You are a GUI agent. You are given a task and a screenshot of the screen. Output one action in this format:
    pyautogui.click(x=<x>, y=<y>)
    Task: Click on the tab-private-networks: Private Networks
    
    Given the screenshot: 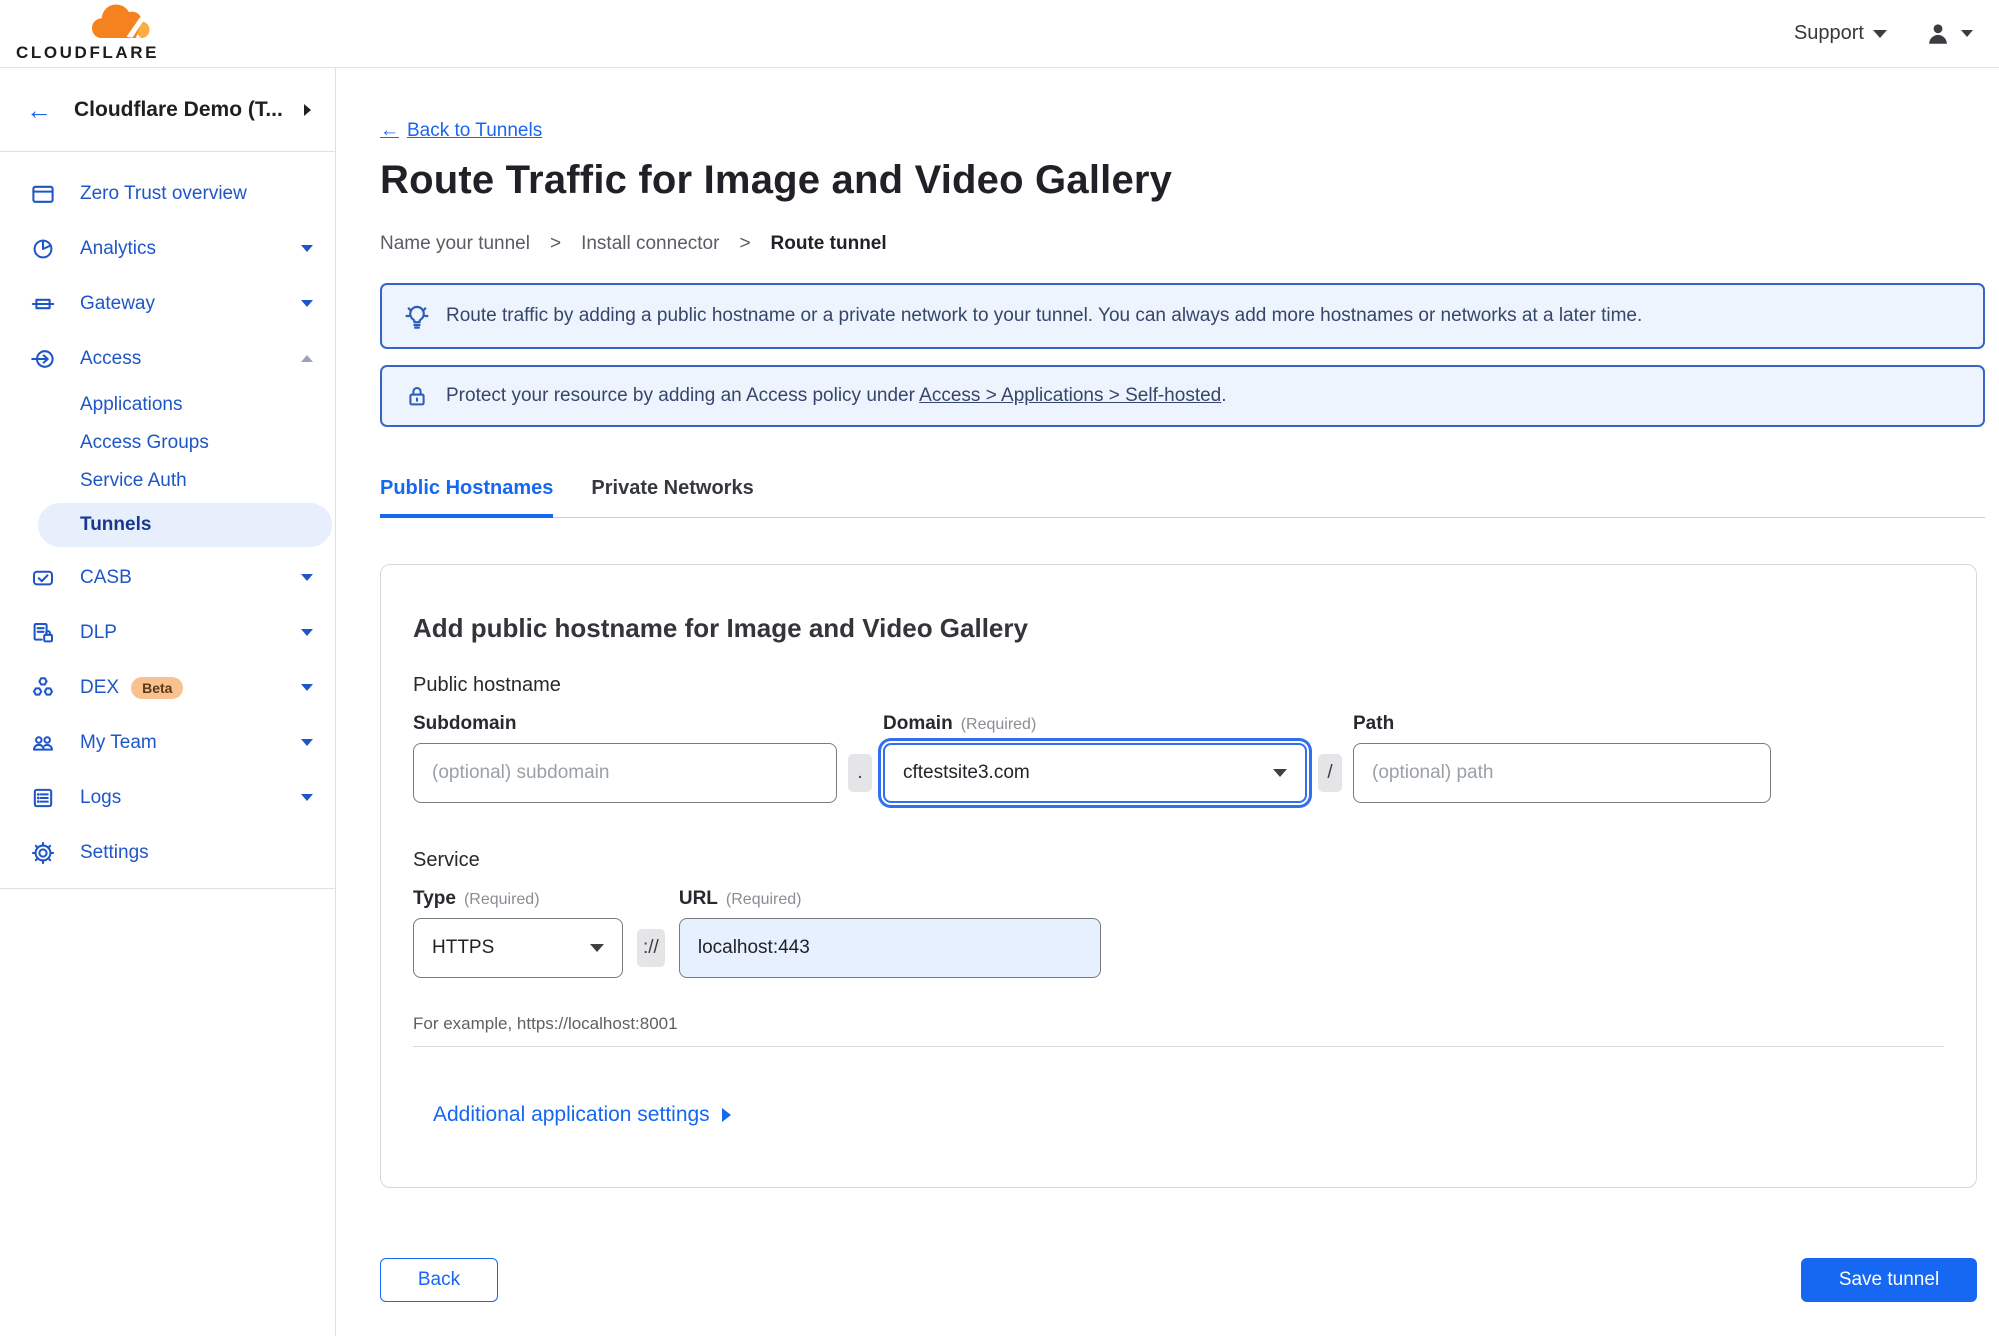 What is the action you would take?
    pyautogui.click(x=672, y=497)
    